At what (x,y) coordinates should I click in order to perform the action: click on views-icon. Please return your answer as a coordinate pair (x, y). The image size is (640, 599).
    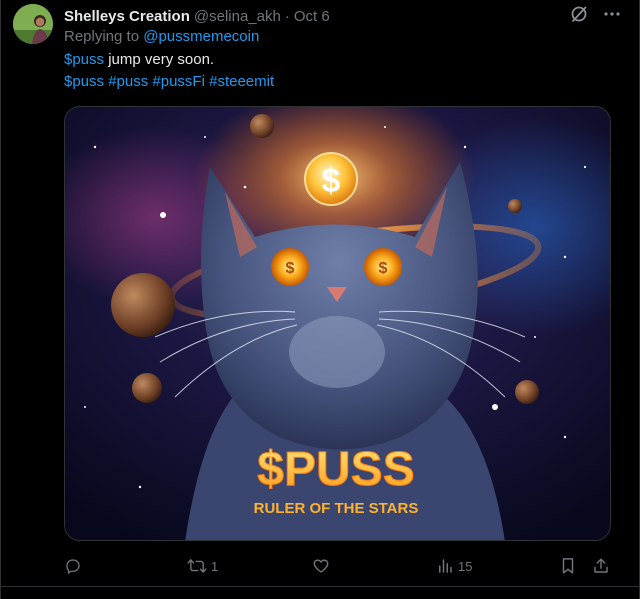
    Looking at the image, I should click on (445, 566).